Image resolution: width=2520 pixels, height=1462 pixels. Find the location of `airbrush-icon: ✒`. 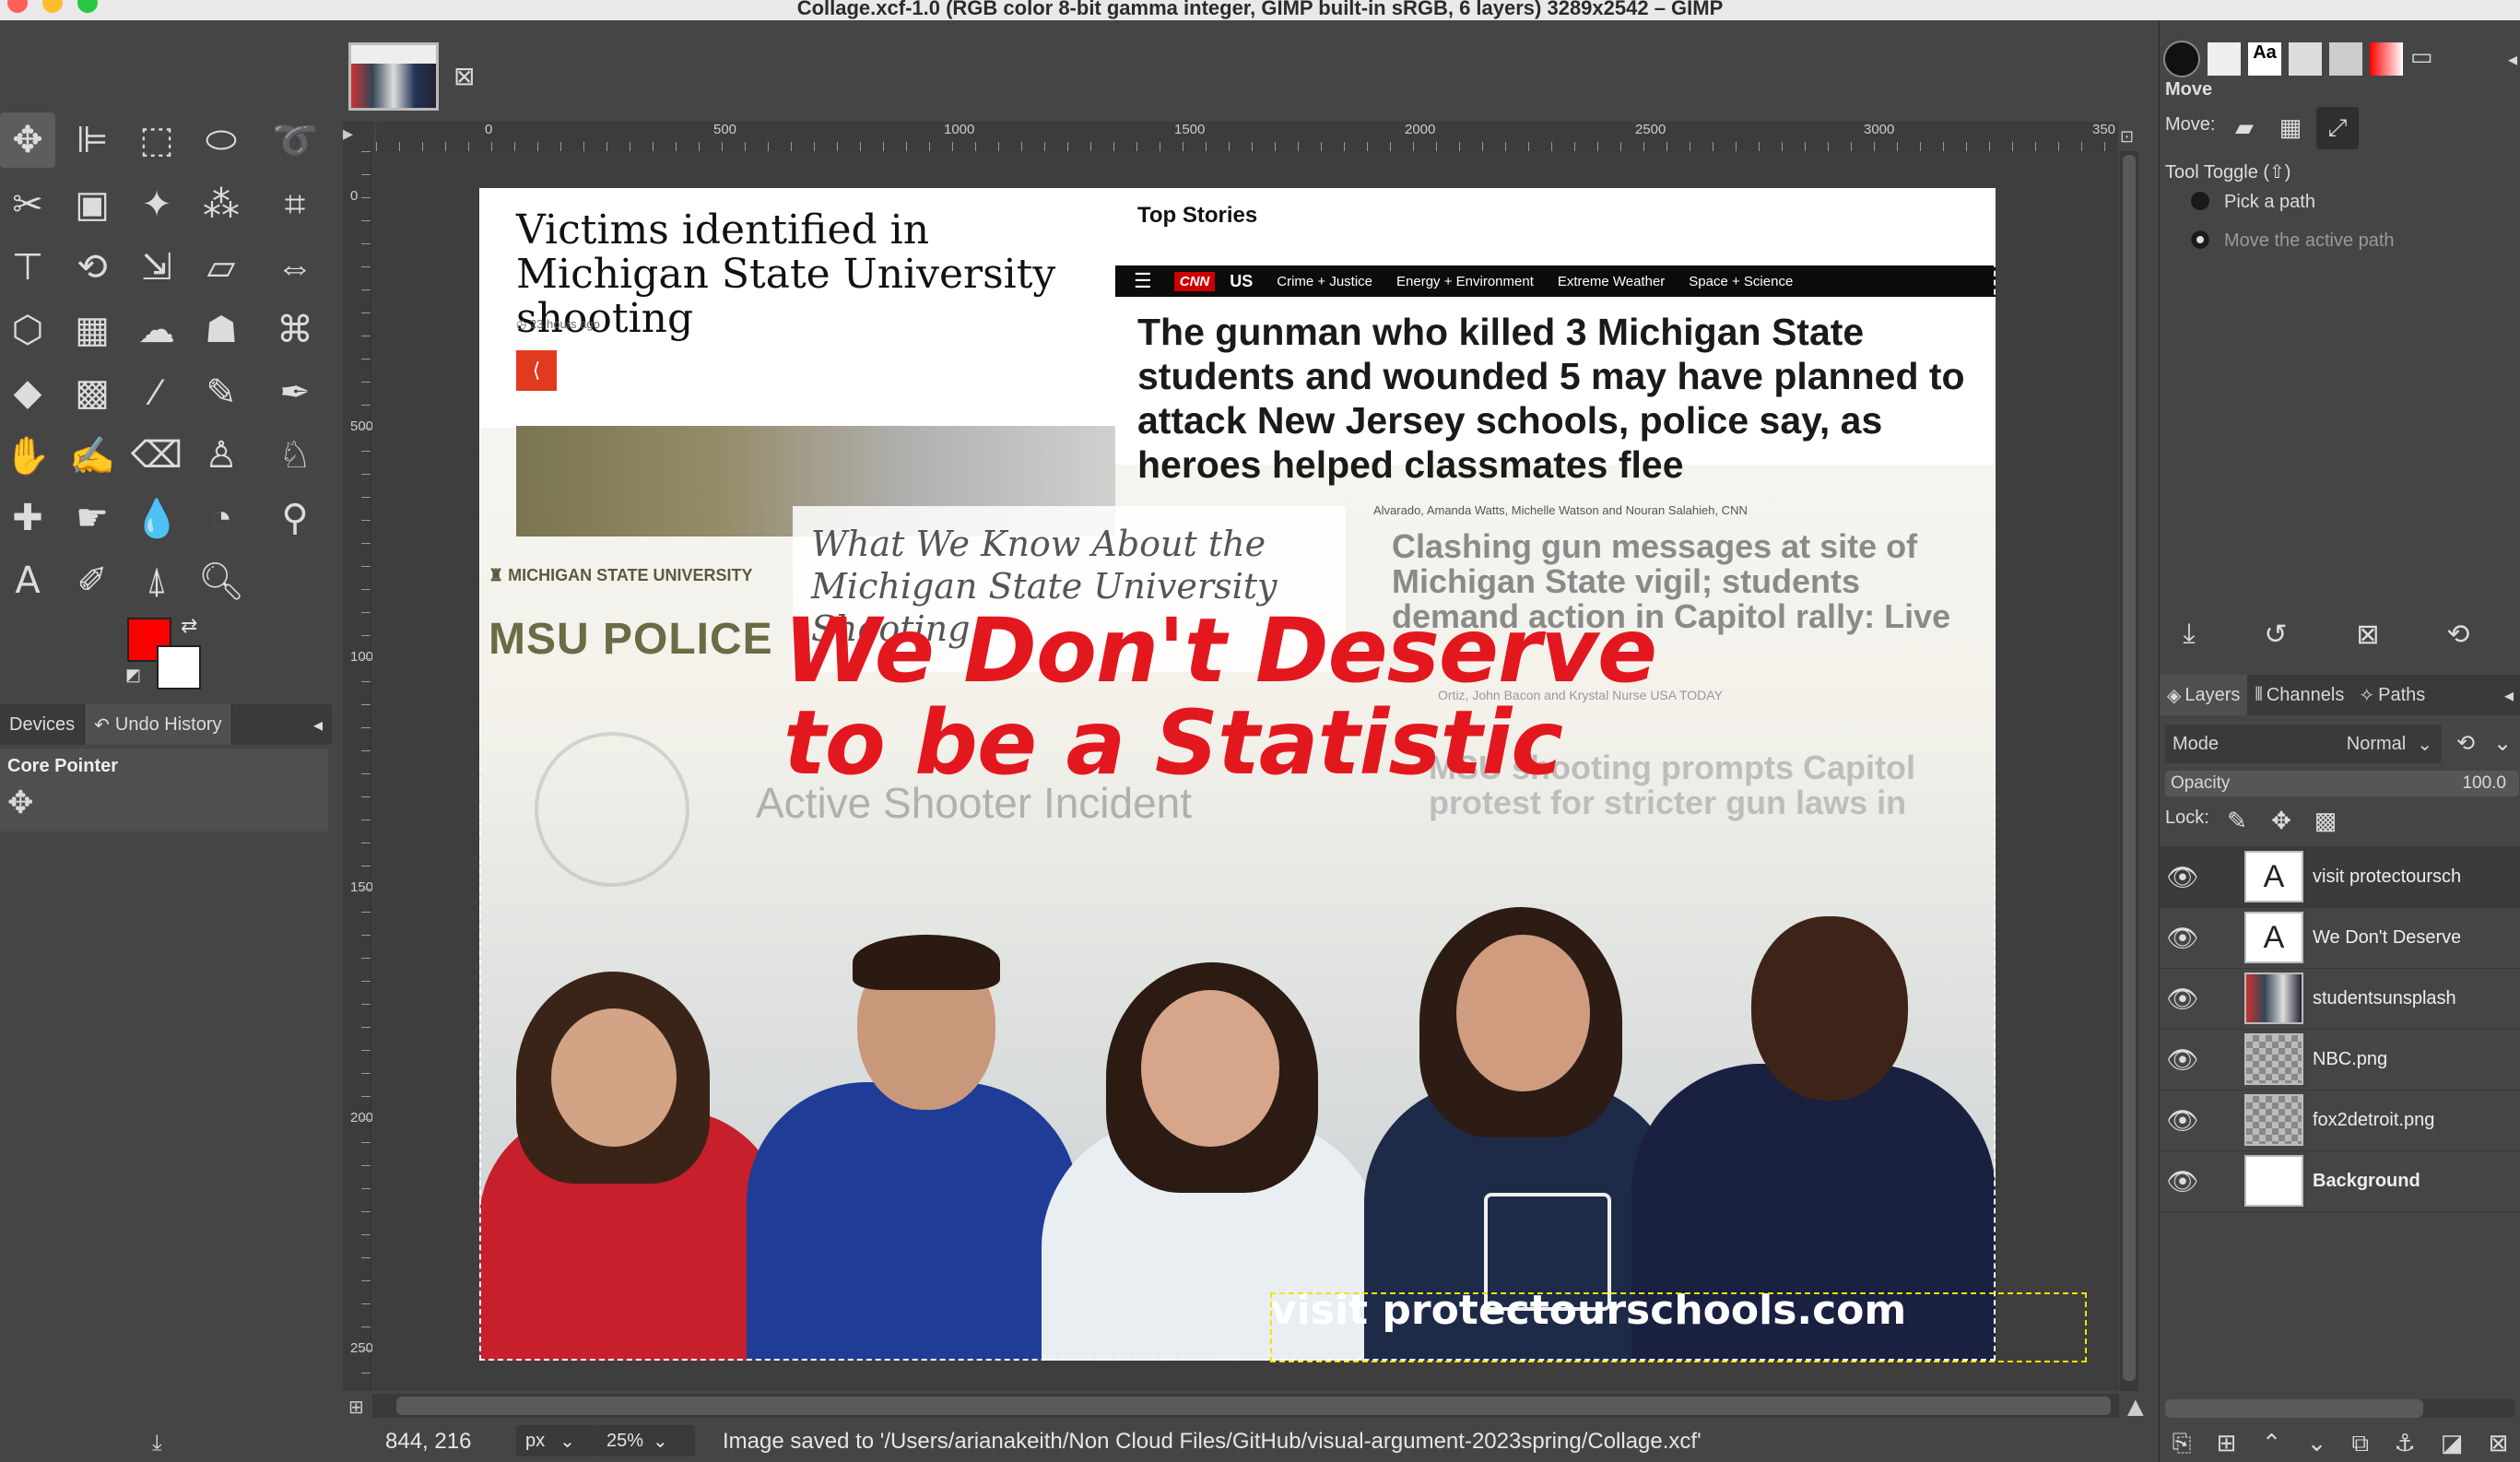

airbrush-icon: ✒ is located at coordinates (295, 392).